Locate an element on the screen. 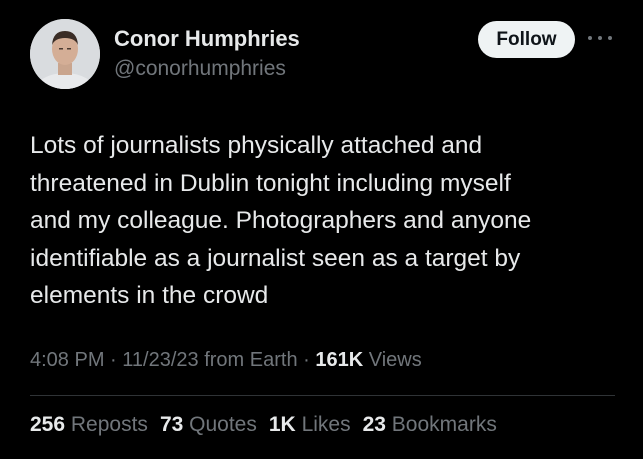 This screenshot has width=643, height=459. quotes-stat: 73 Quotes is located at coordinates (208, 425).